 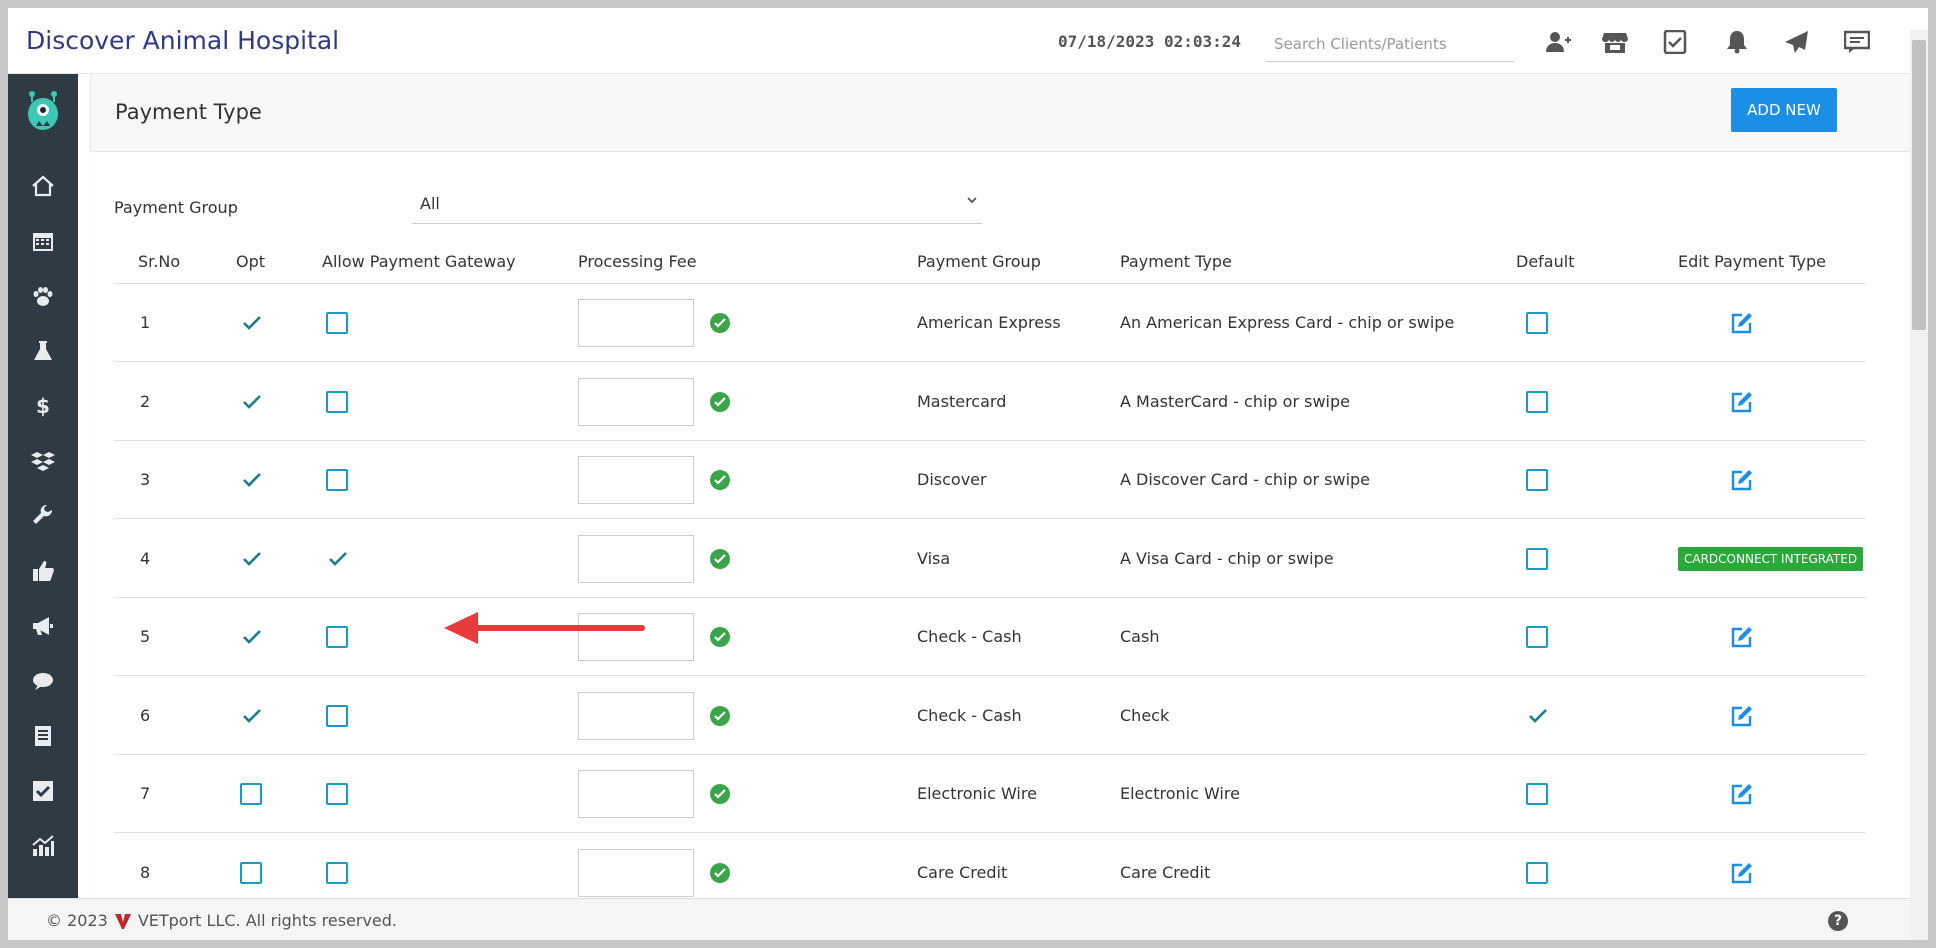 What do you see at coordinates (1838, 921) in the screenshot?
I see `help-icon: ?` at bounding box center [1838, 921].